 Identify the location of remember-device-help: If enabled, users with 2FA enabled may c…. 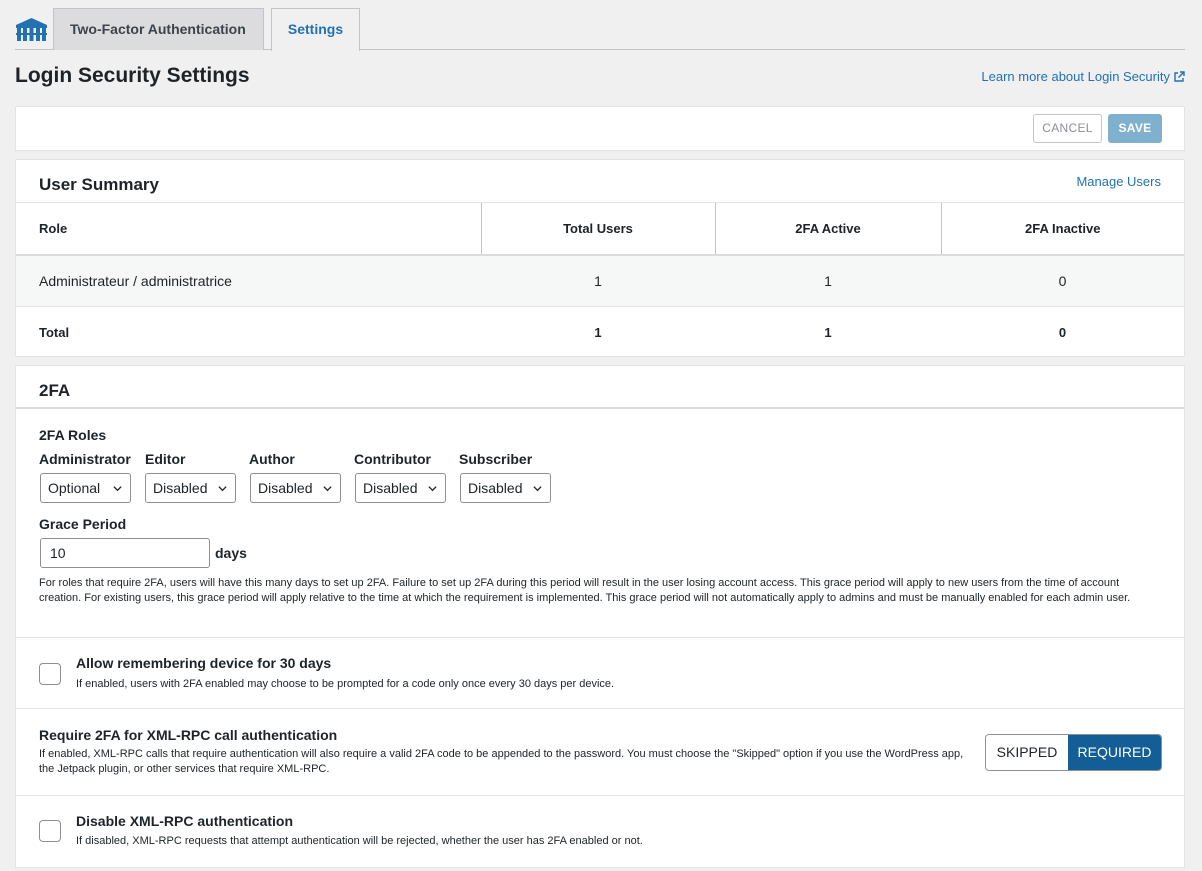
(345, 684).